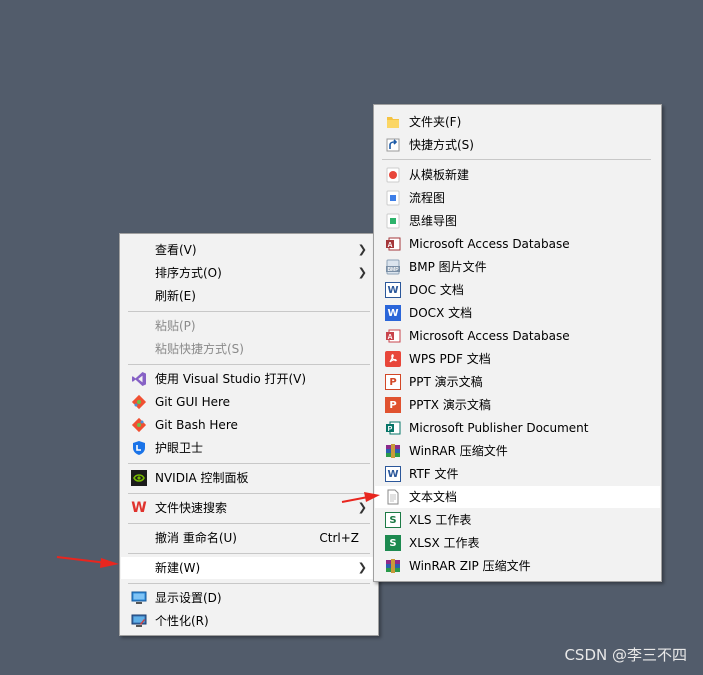 This screenshot has height=675, width=703. Describe the element at coordinates (188, 598) in the screenshot. I see `menu-item-label: 显示设置(D)` at that location.